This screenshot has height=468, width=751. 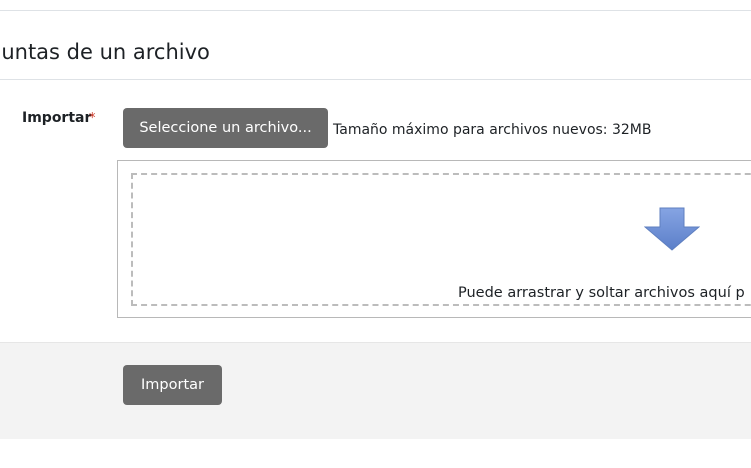 I want to click on import-submit-button: Importar, so click(x=172, y=385).